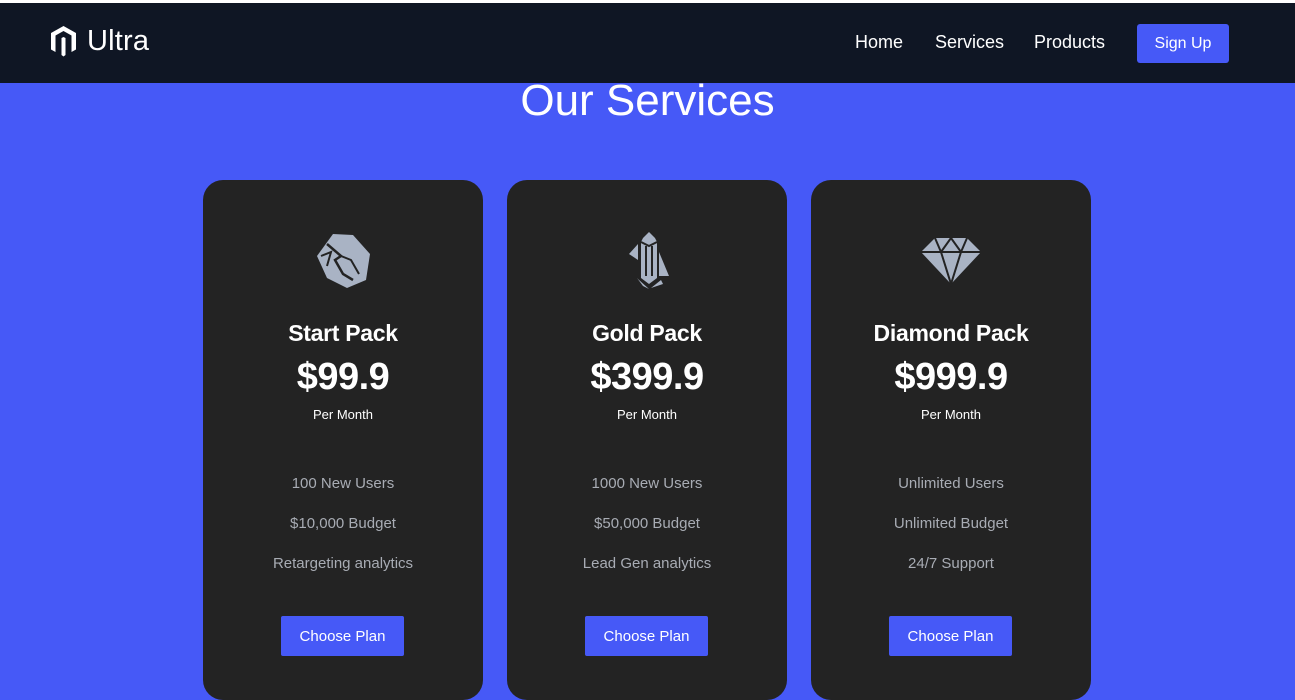 Image resolution: width=1295 pixels, height=700 pixels. I want to click on crystal-icon, so click(647, 260).